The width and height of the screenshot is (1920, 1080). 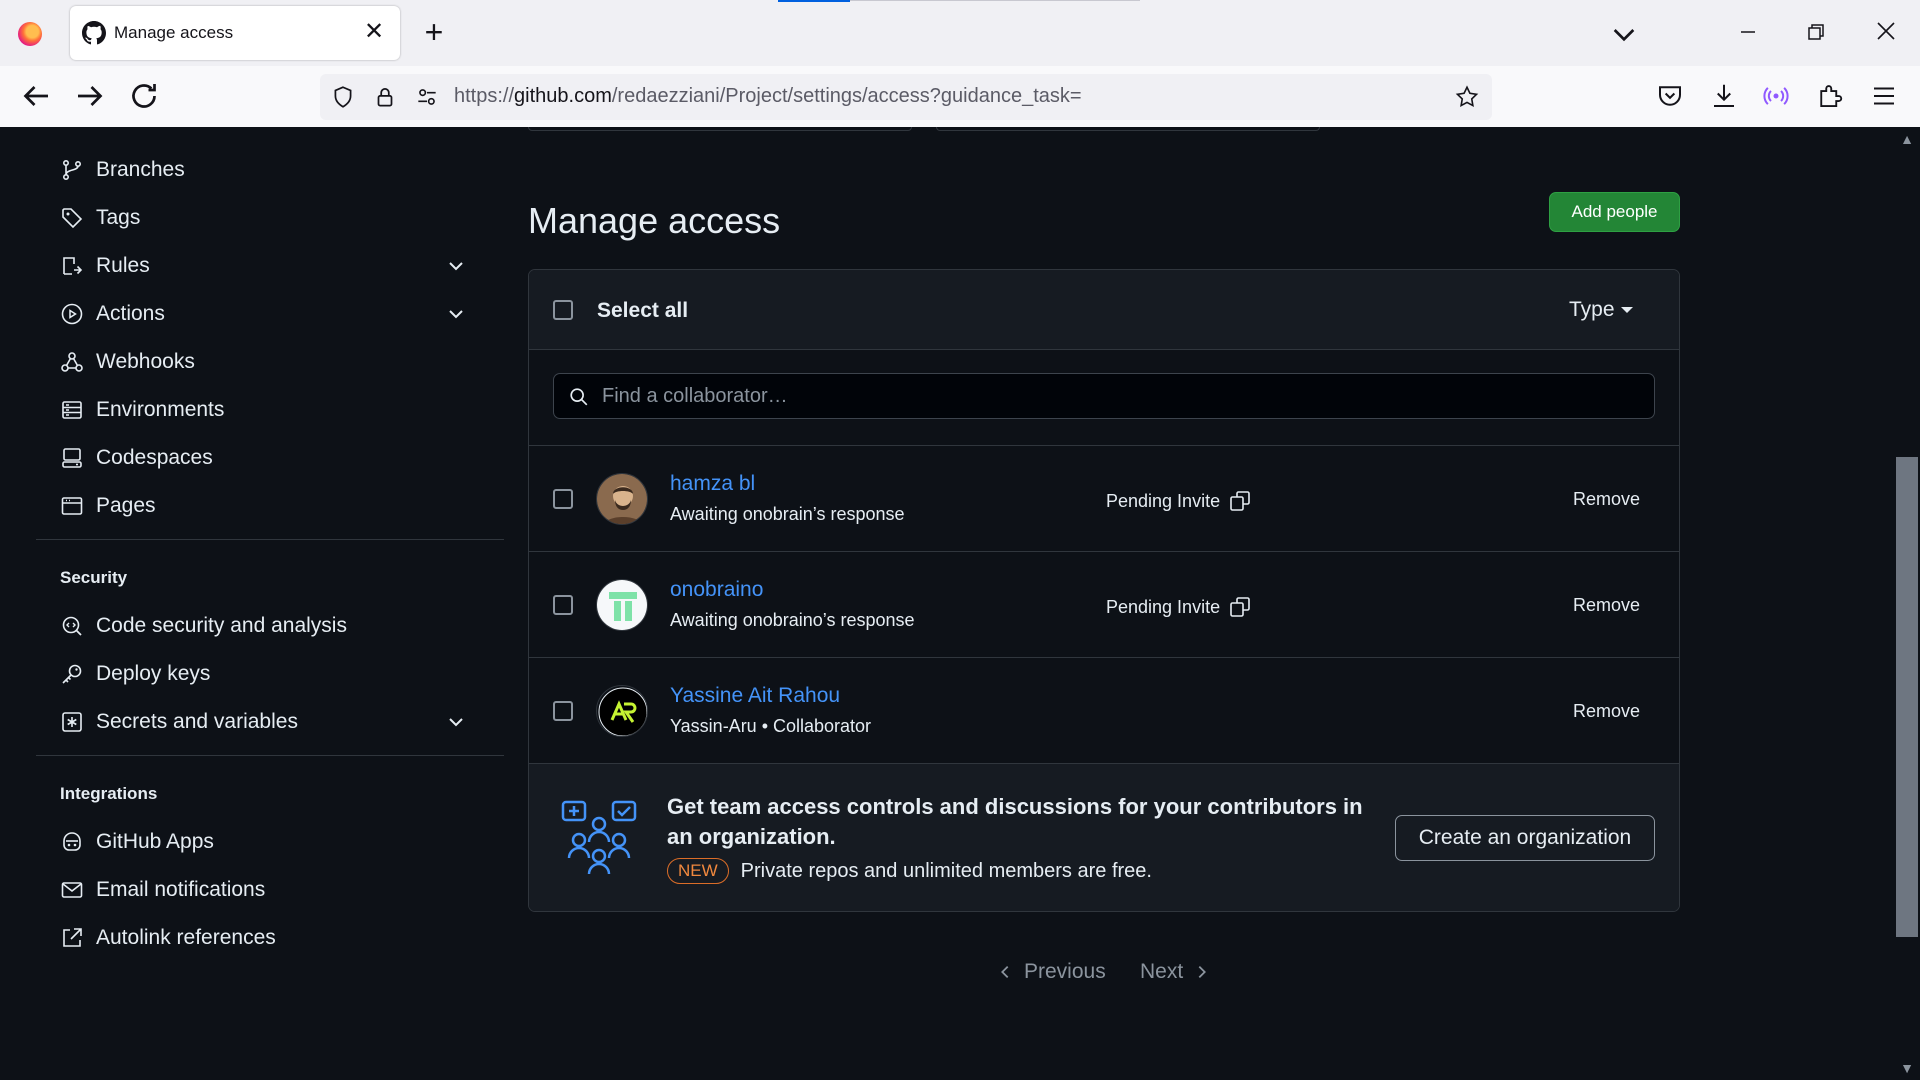 I want to click on site-permissions-icon, so click(x=427, y=97).